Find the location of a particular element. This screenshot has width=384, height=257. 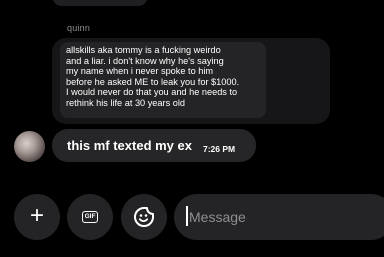

gif-button: GIF is located at coordinates (90, 217).